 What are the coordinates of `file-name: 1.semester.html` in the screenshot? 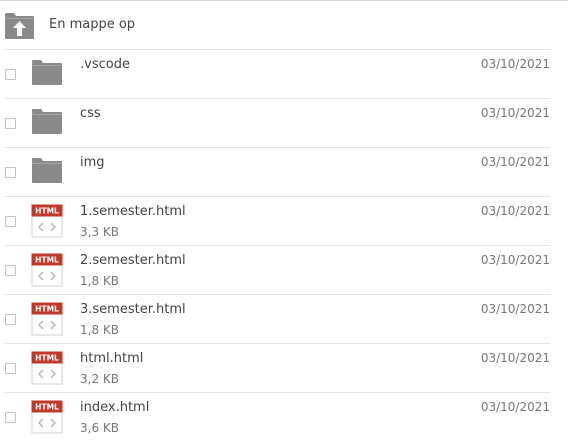 It's located at (133, 212).